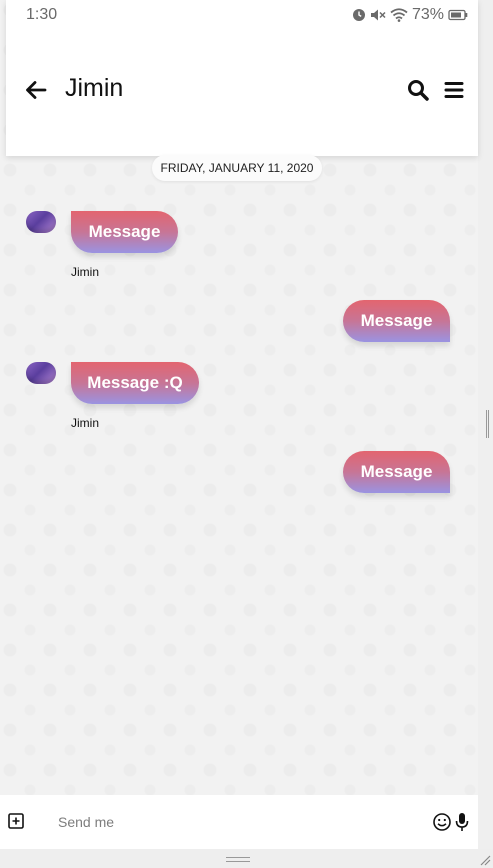  I want to click on date-separator: FRIDAY, JANUARY 11, 2020, so click(237, 168).